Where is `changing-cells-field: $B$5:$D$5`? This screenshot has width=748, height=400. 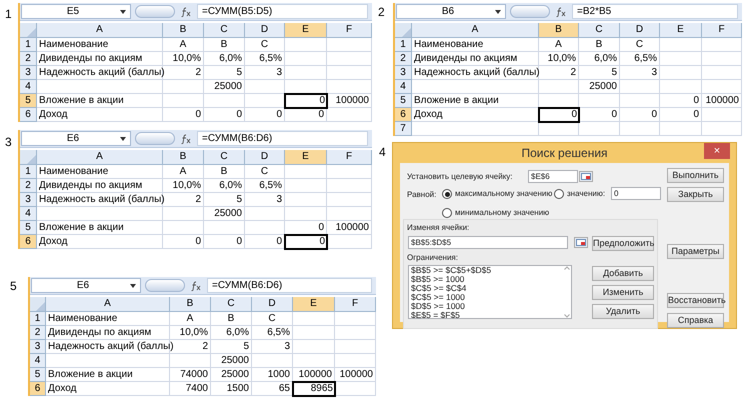 changing-cells-field: $B$5:$D$5 is located at coordinates (488, 242).